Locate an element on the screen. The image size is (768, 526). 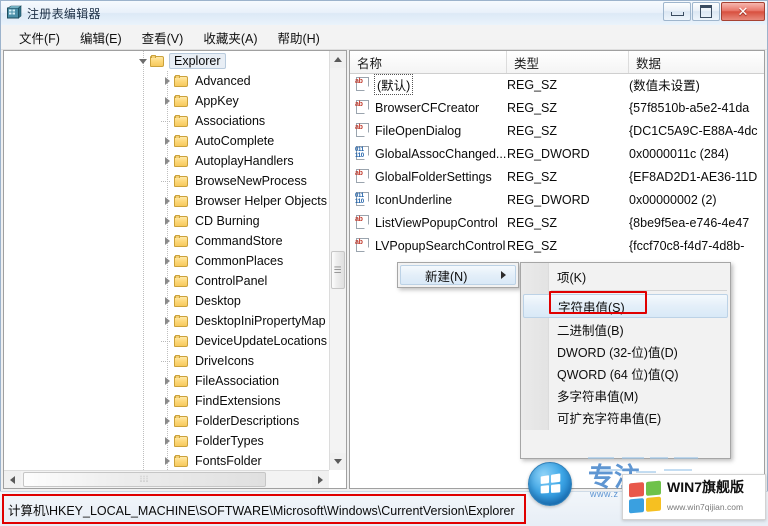
scroll-thumb: ☰ is located at coordinates (338, 270).